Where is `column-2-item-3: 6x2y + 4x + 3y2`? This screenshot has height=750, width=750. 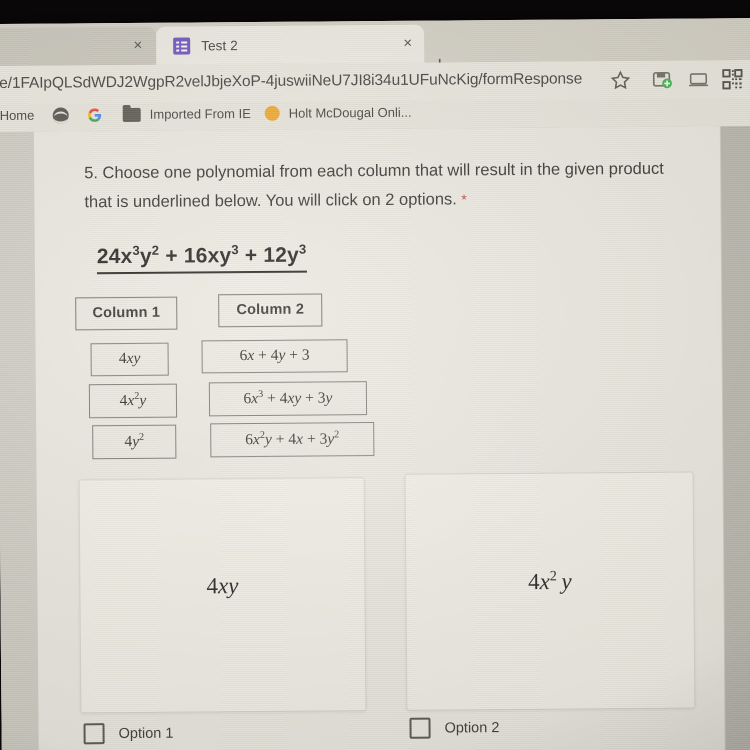
column-2-item-3: 6x2y + 4x + 3y2 is located at coordinates (292, 440).